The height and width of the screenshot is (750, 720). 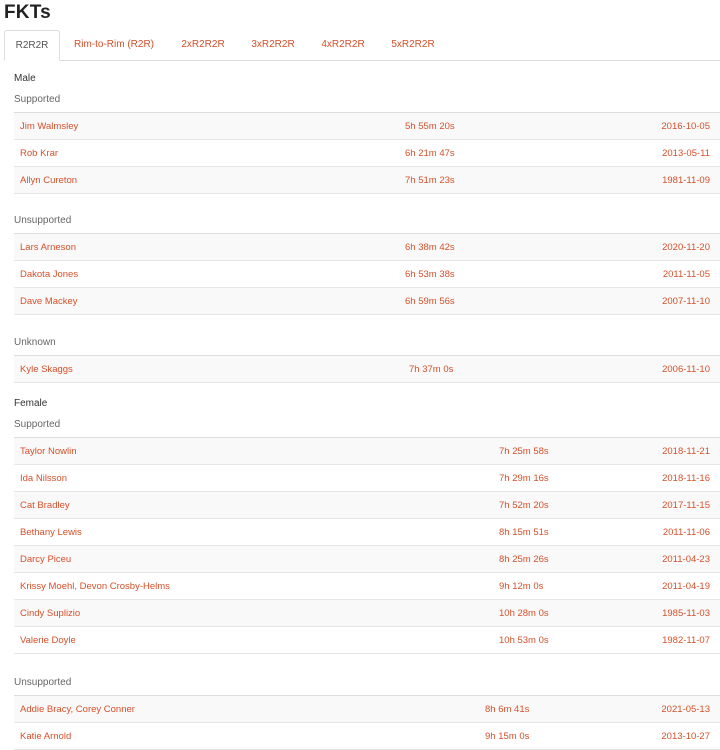 I want to click on table-row: Dave Mackey 6h 59m 56s 2007-11-10, so click(x=367, y=301).